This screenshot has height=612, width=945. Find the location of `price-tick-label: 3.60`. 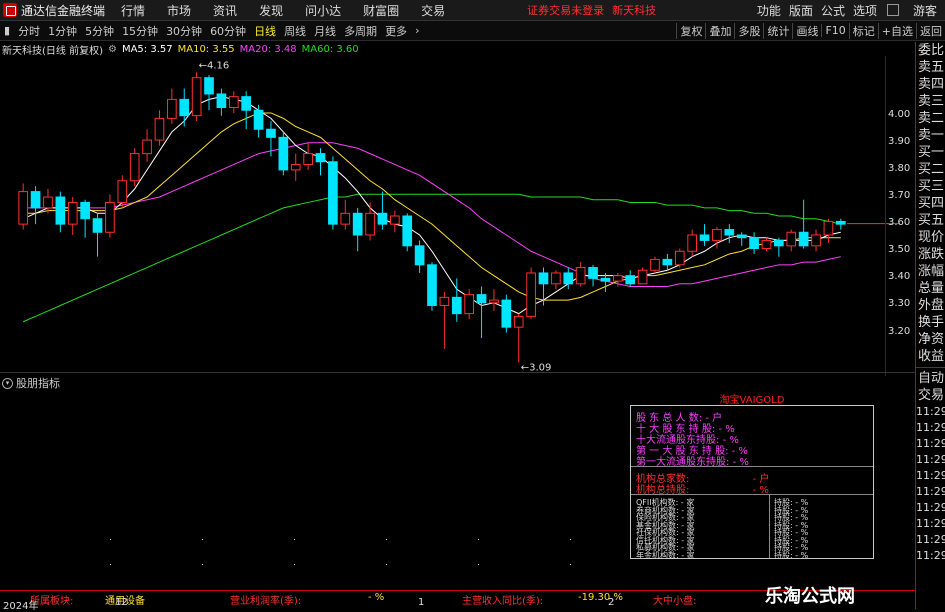

price-tick-label: 3.60 is located at coordinates (899, 223).